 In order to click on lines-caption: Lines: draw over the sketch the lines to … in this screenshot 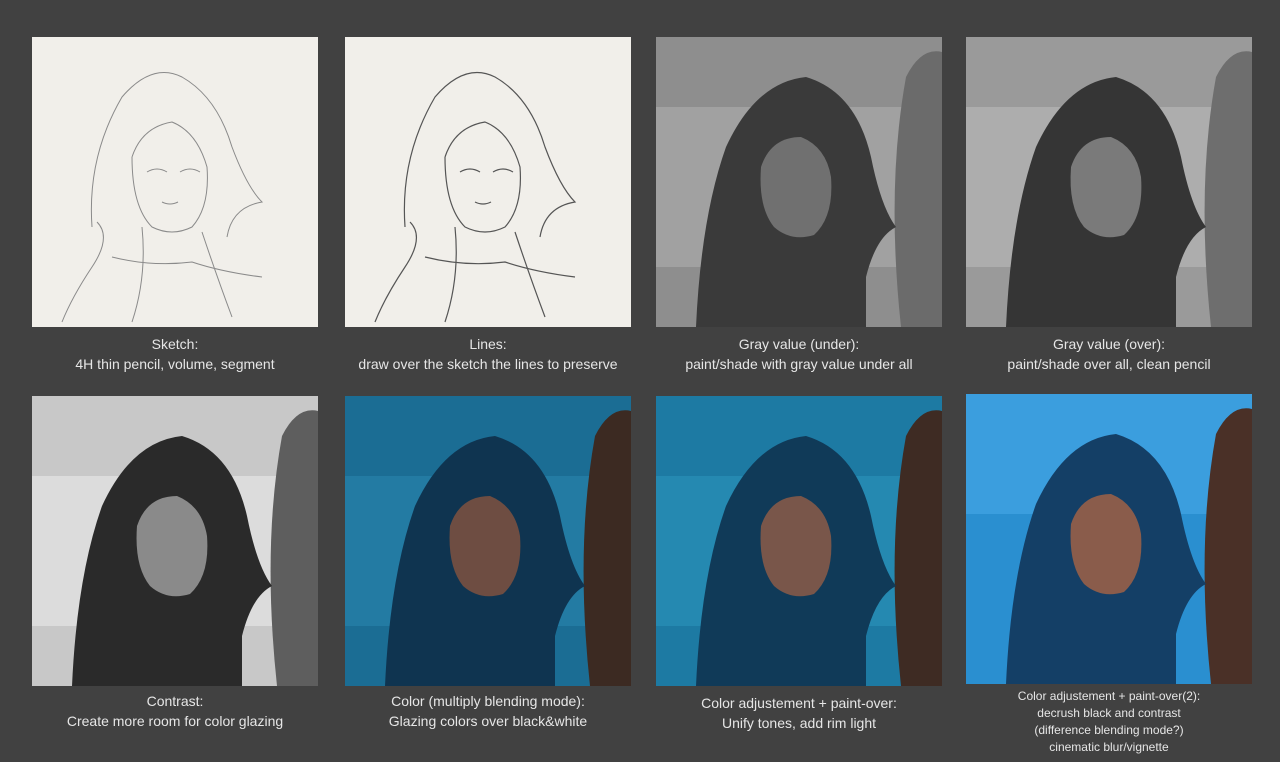, I will do `click(488, 354)`.